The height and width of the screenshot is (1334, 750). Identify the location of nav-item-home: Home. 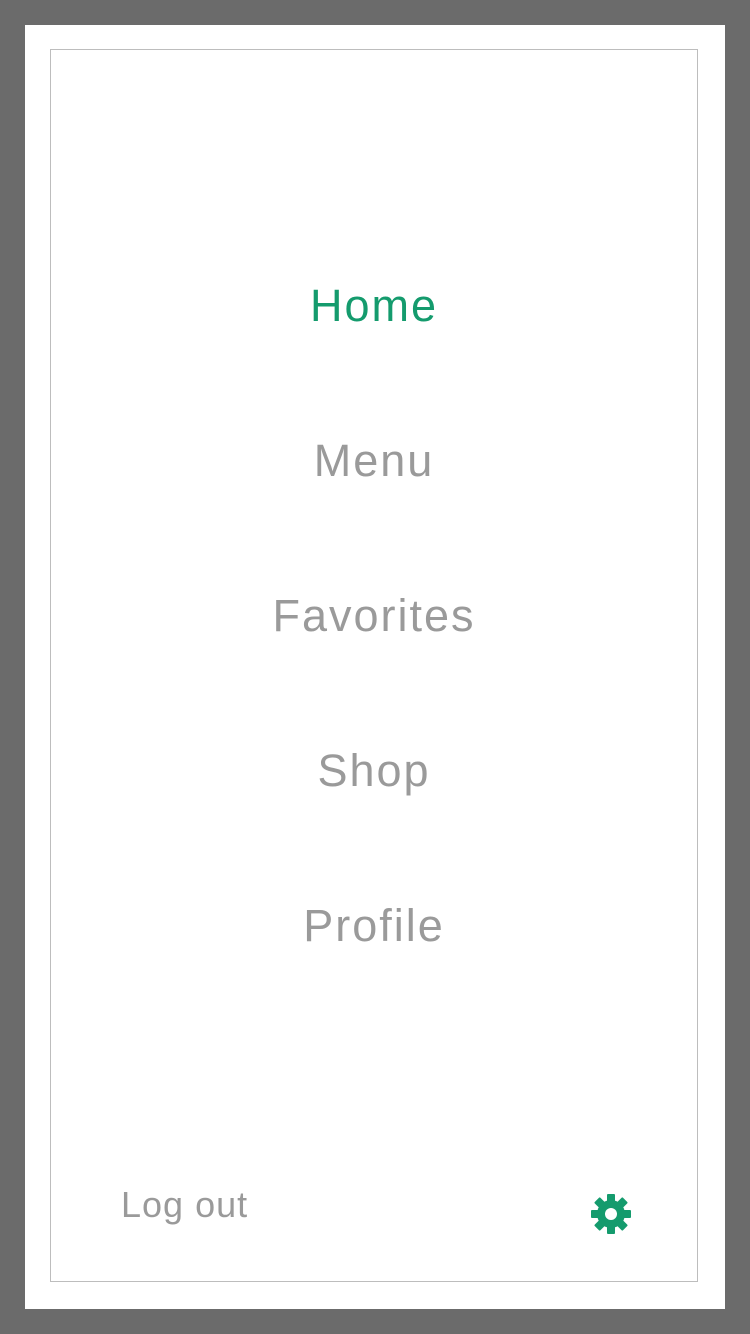
(374, 306).